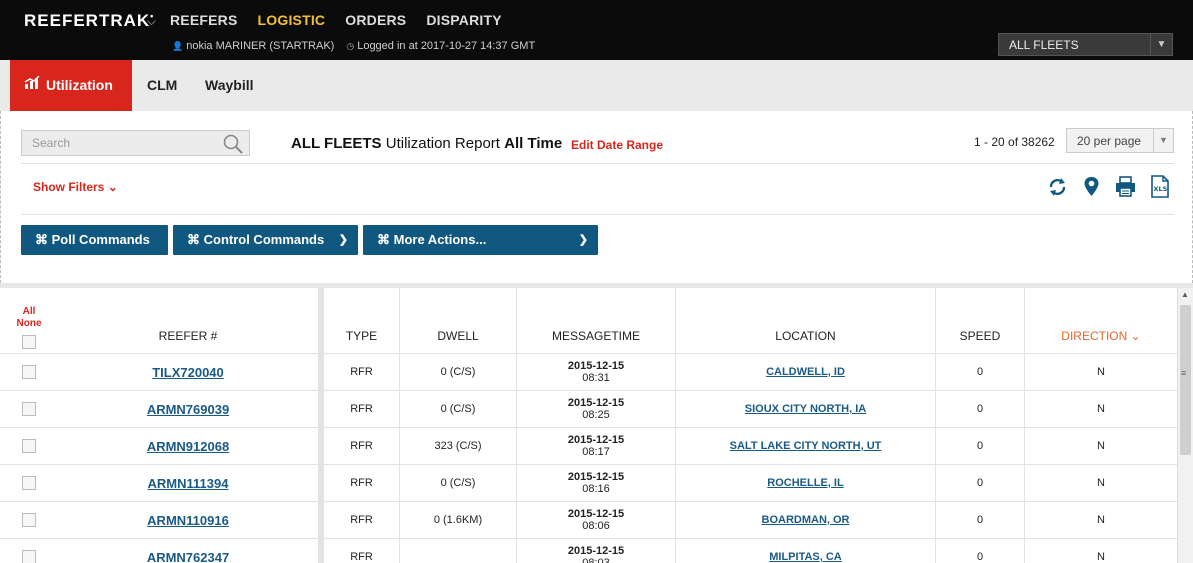  What do you see at coordinates (1120, 140) in the screenshot?
I see `per-page-select: 20 per page ▼` at bounding box center [1120, 140].